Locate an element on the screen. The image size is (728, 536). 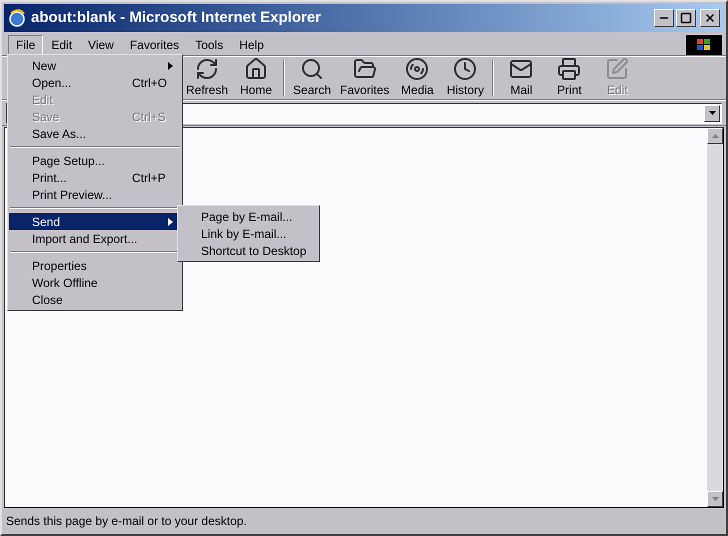
shortcut-label: Ctrl+P is located at coordinates (149, 178).